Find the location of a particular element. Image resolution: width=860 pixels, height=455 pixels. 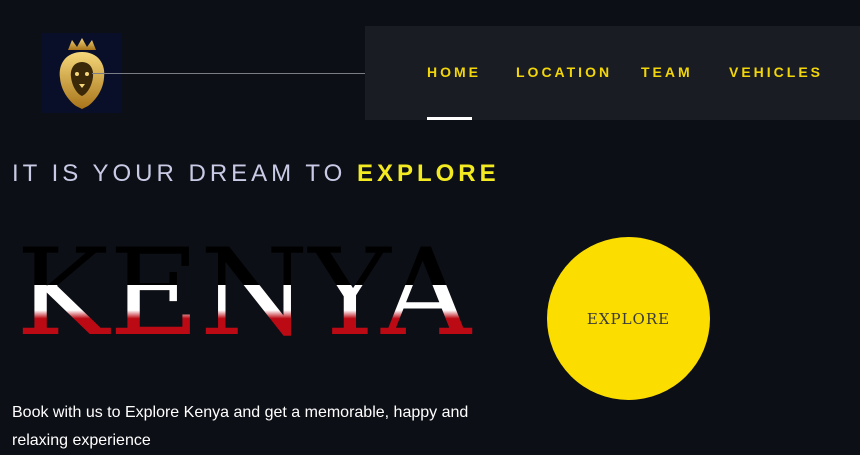

hero-tagline: IT IS YOUR DREAM TO EXPLORE is located at coordinates (256, 174).